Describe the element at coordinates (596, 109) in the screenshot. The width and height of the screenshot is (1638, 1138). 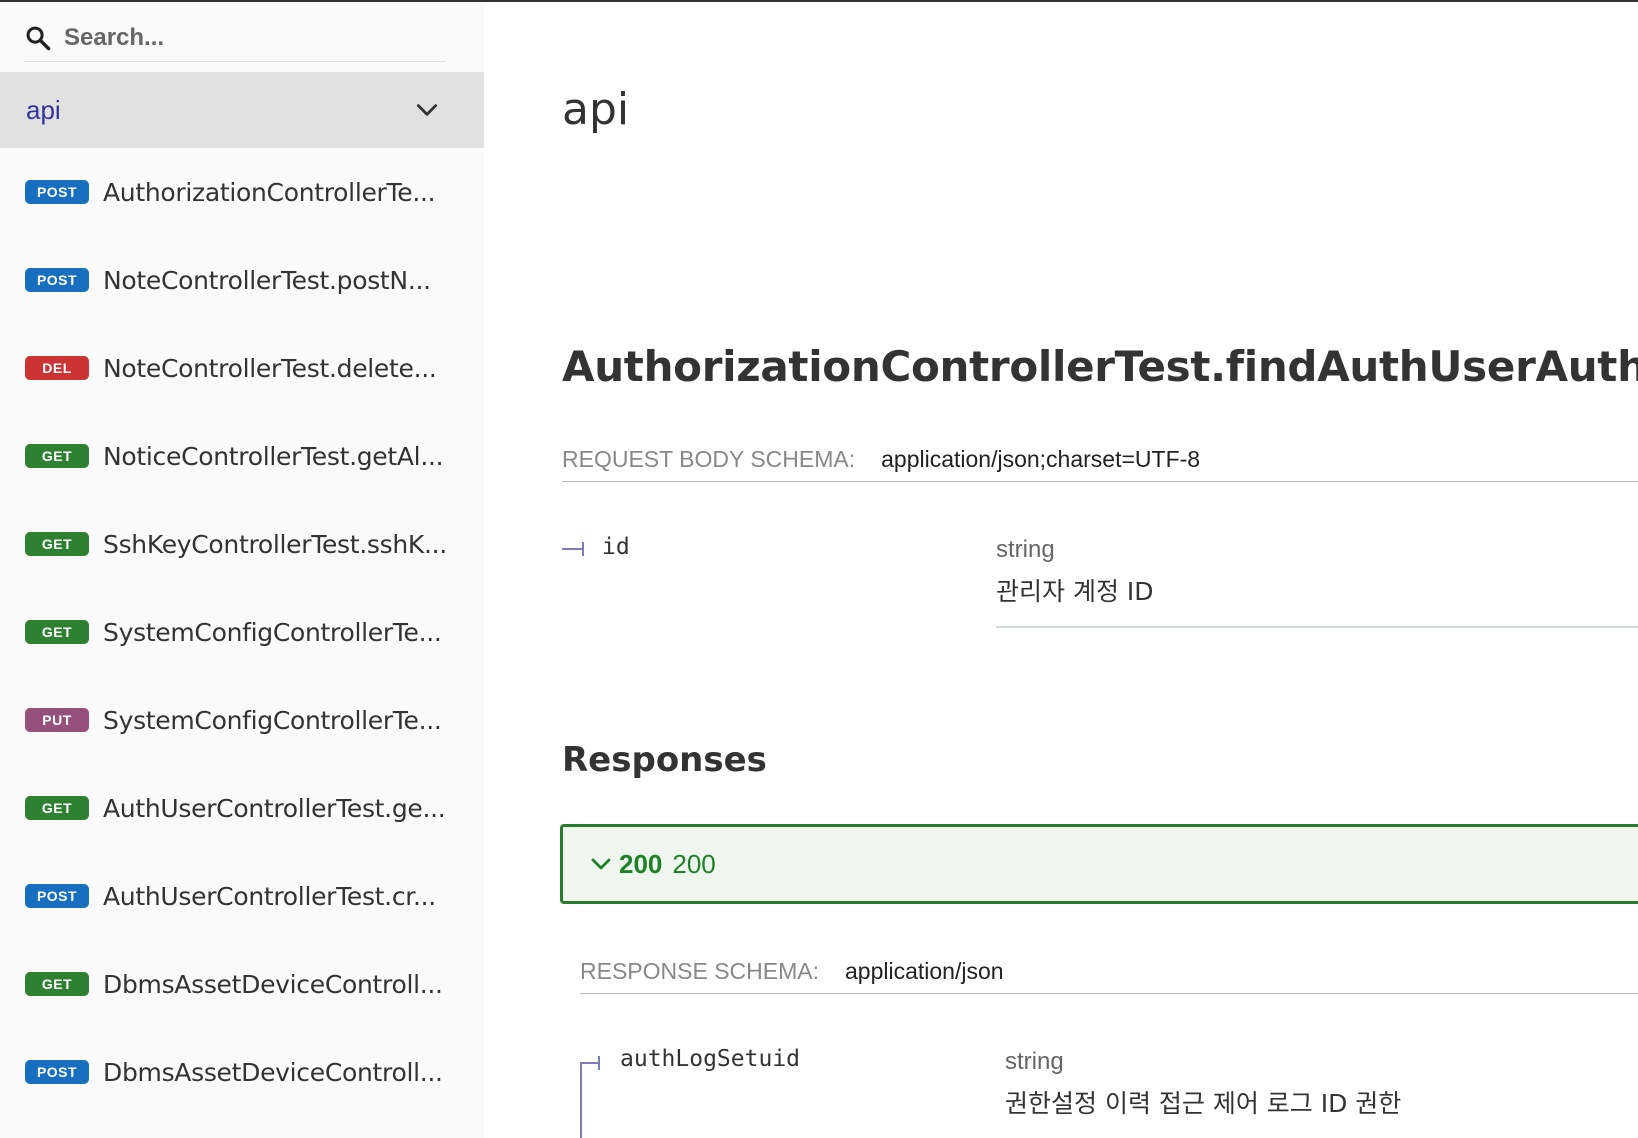
I see `tag-title: api` at that location.